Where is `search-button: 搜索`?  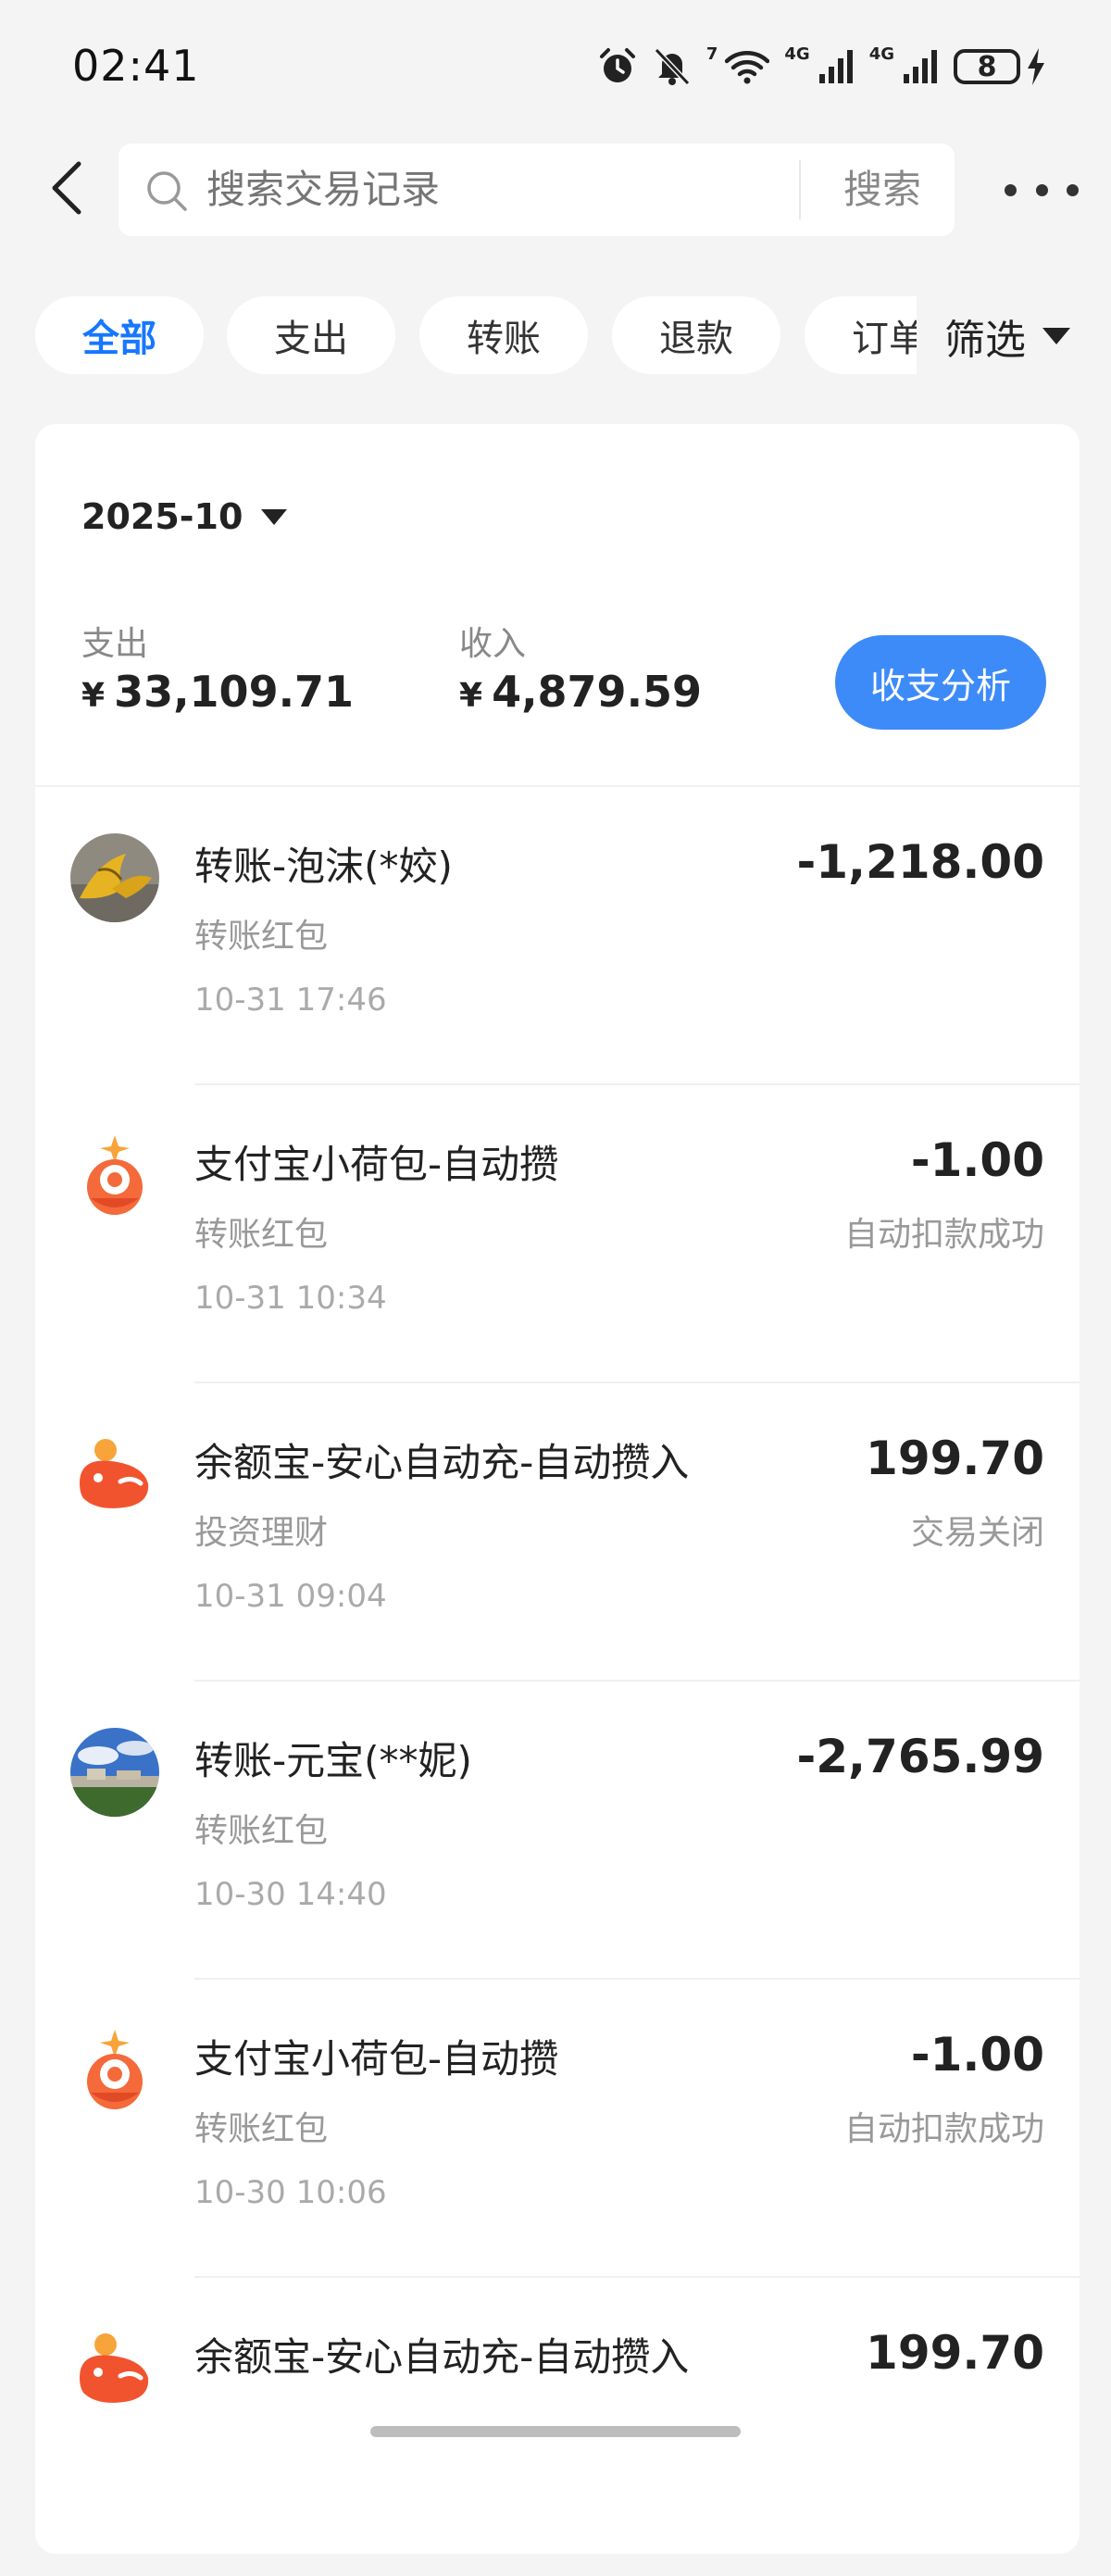 search-button: 搜索 is located at coordinates (882, 190).